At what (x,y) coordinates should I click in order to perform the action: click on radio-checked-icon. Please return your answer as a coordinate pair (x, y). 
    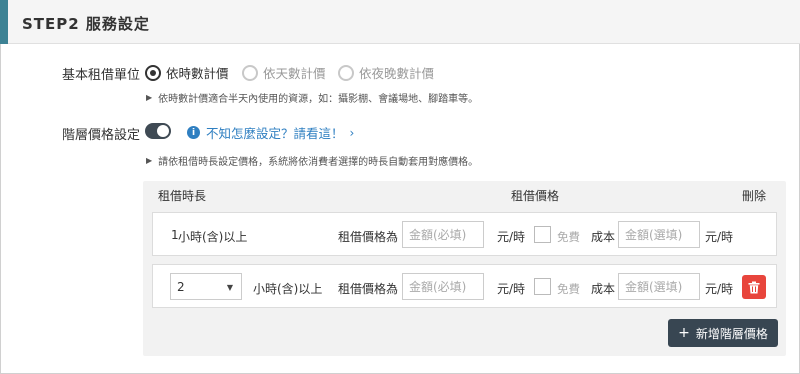
    Looking at the image, I should click on (153, 72).